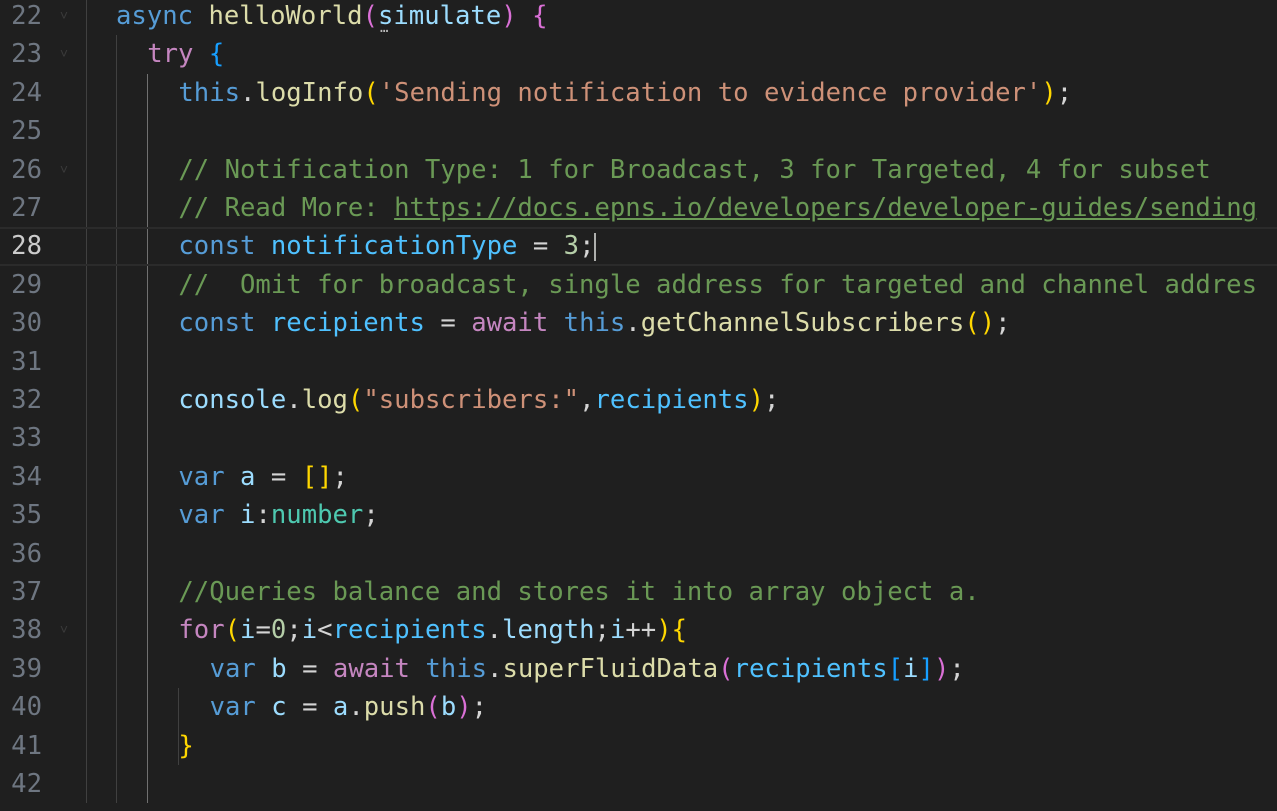  I want to click on code-token: }, so click(186, 745).